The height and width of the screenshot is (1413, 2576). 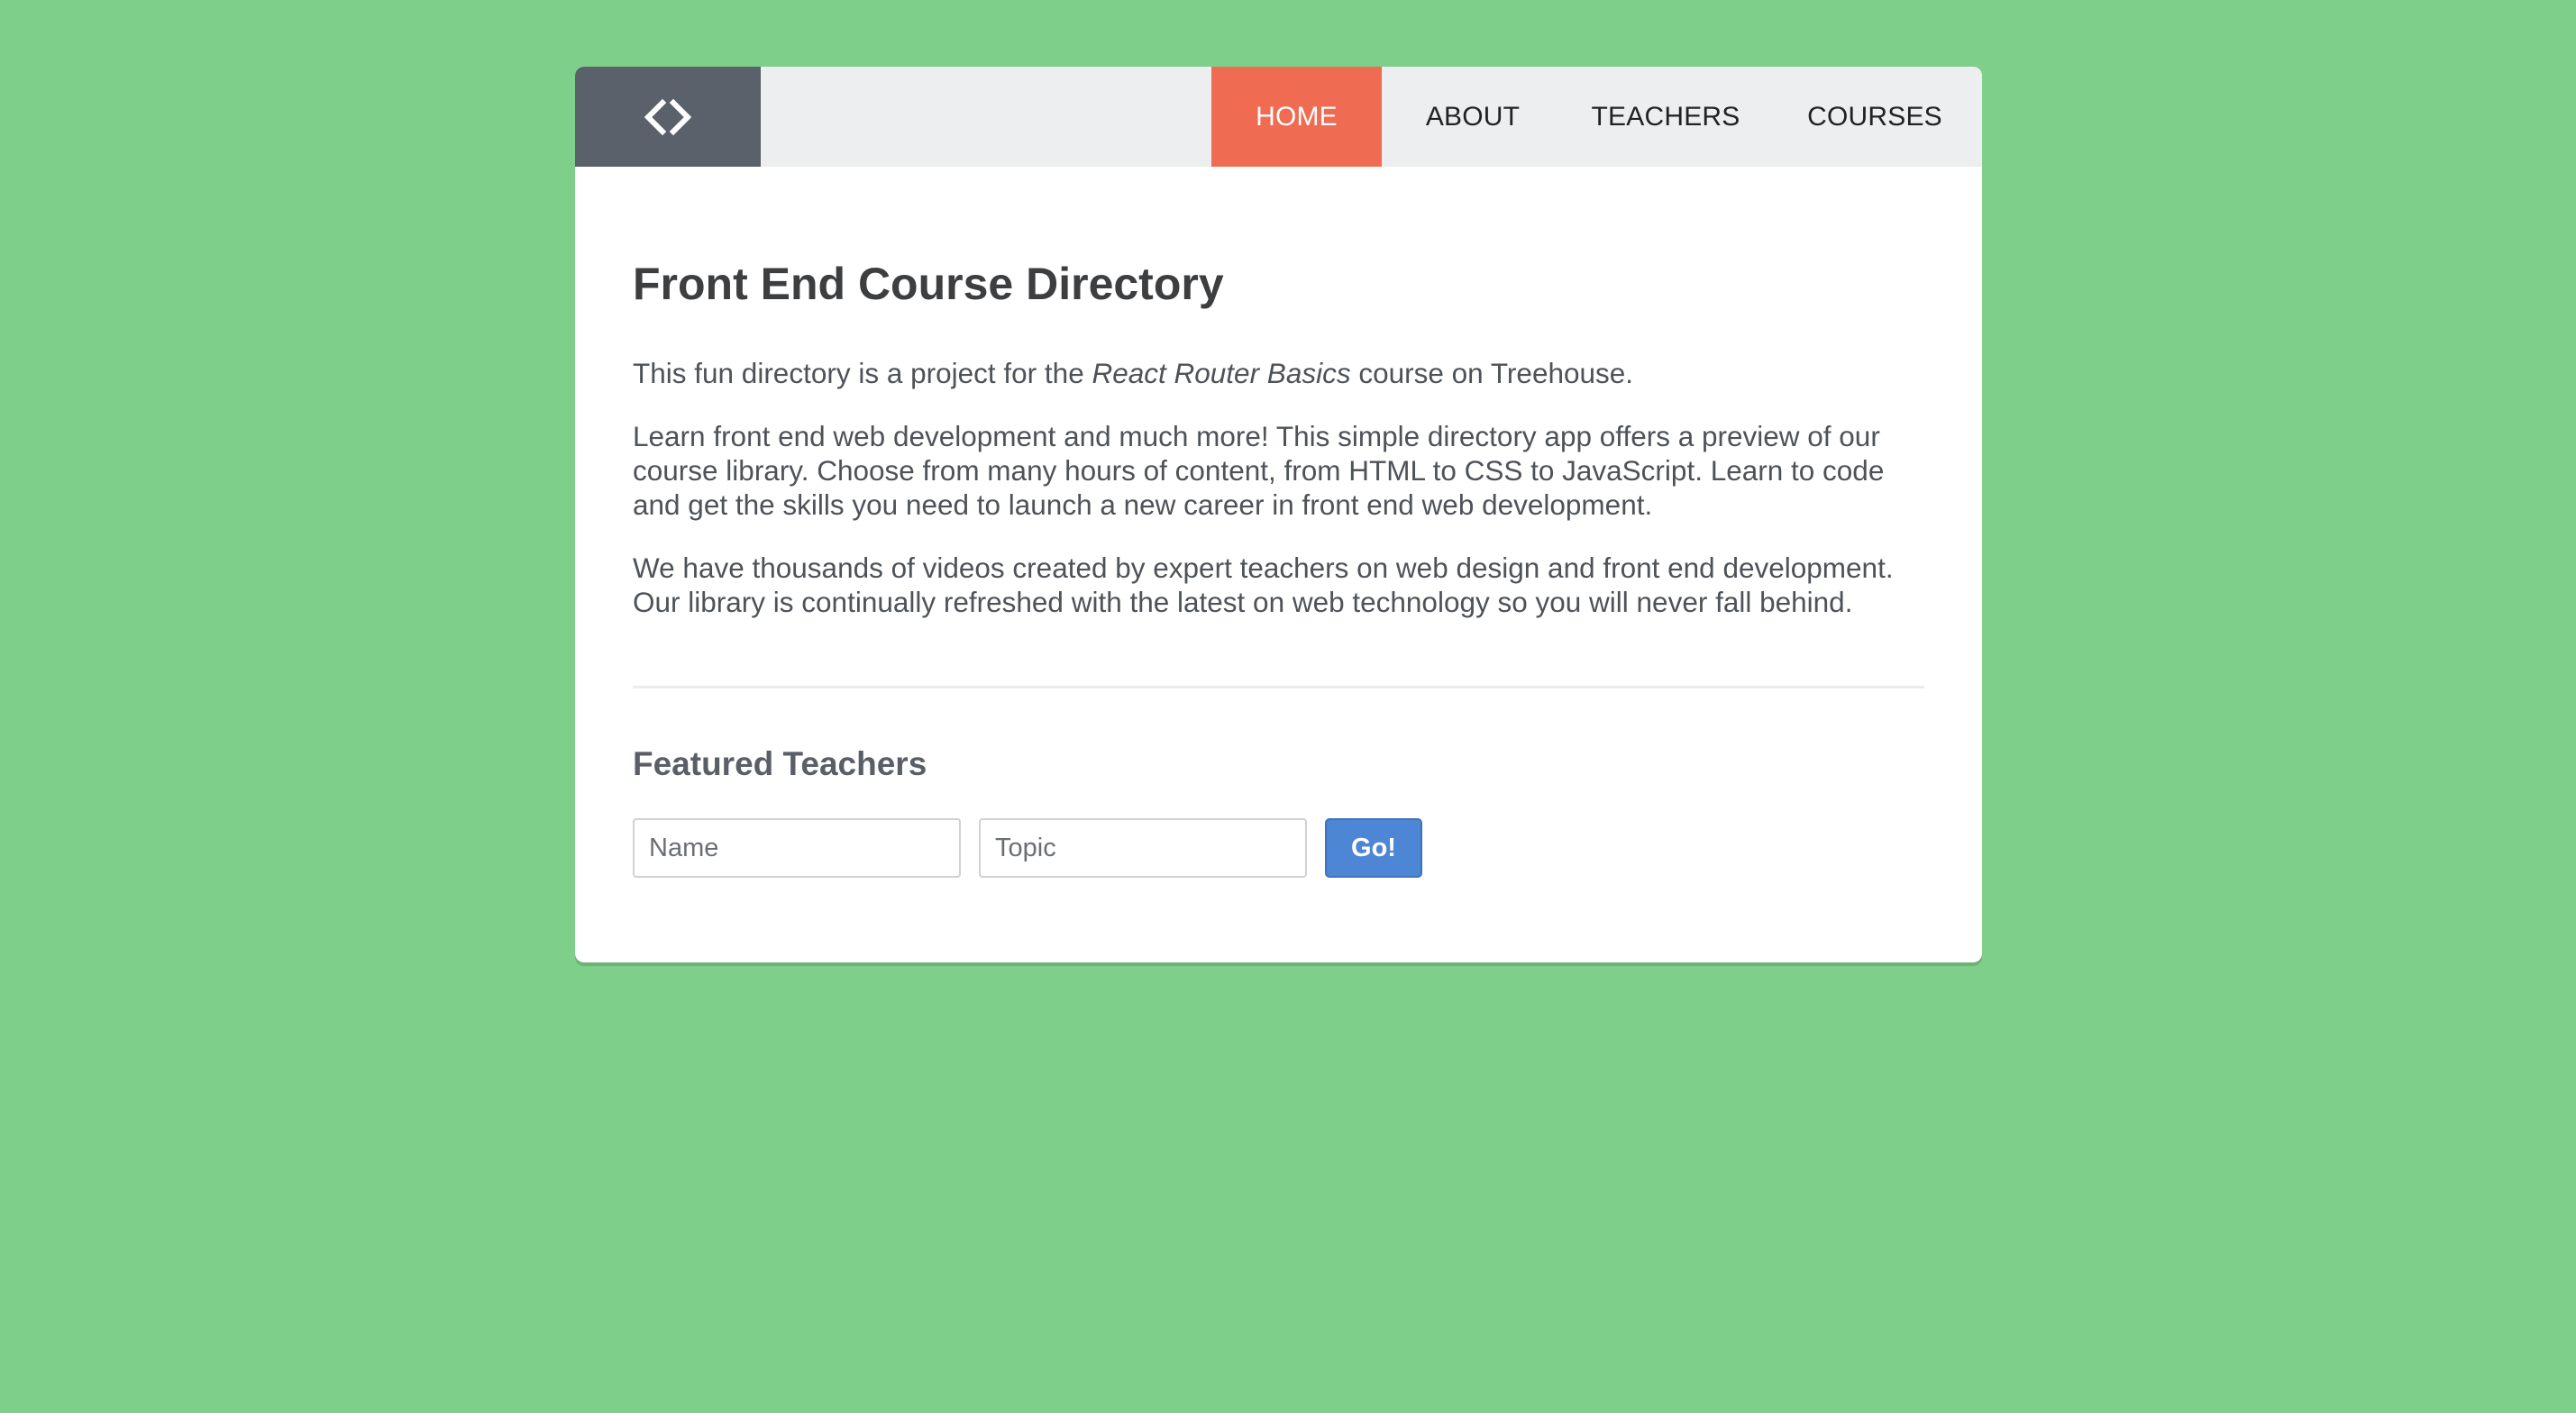 I want to click on topic-input, so click(x=1143, y=848).